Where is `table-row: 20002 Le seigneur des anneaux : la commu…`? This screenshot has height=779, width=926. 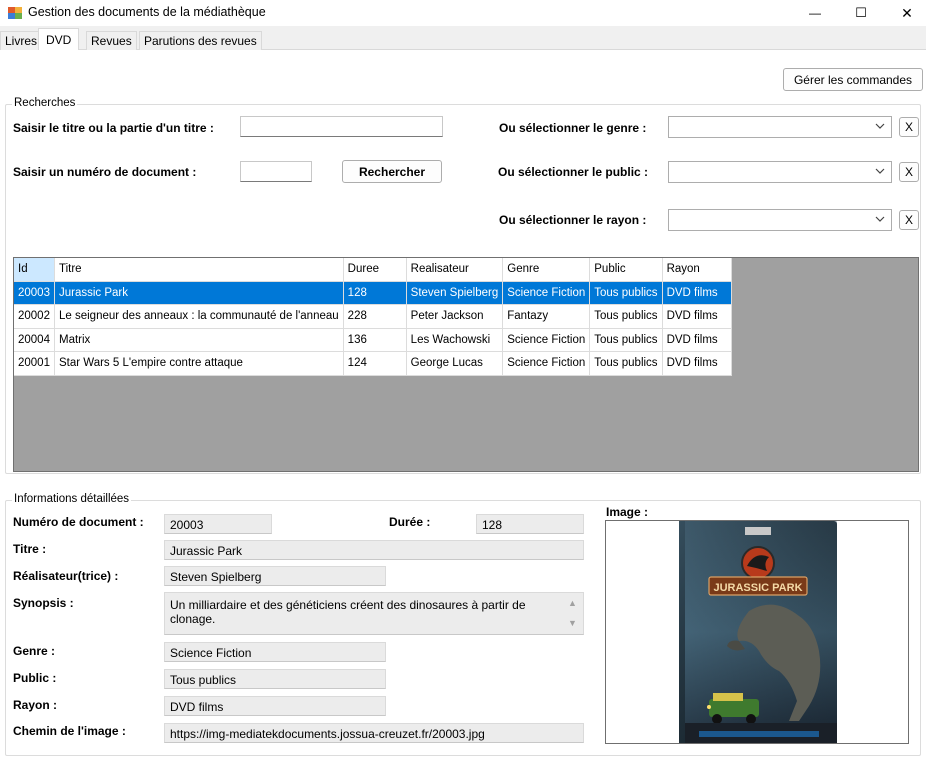 table-row: 20002 Le seigneur des anneaux : la commu… is located at coordinates (373, 316).